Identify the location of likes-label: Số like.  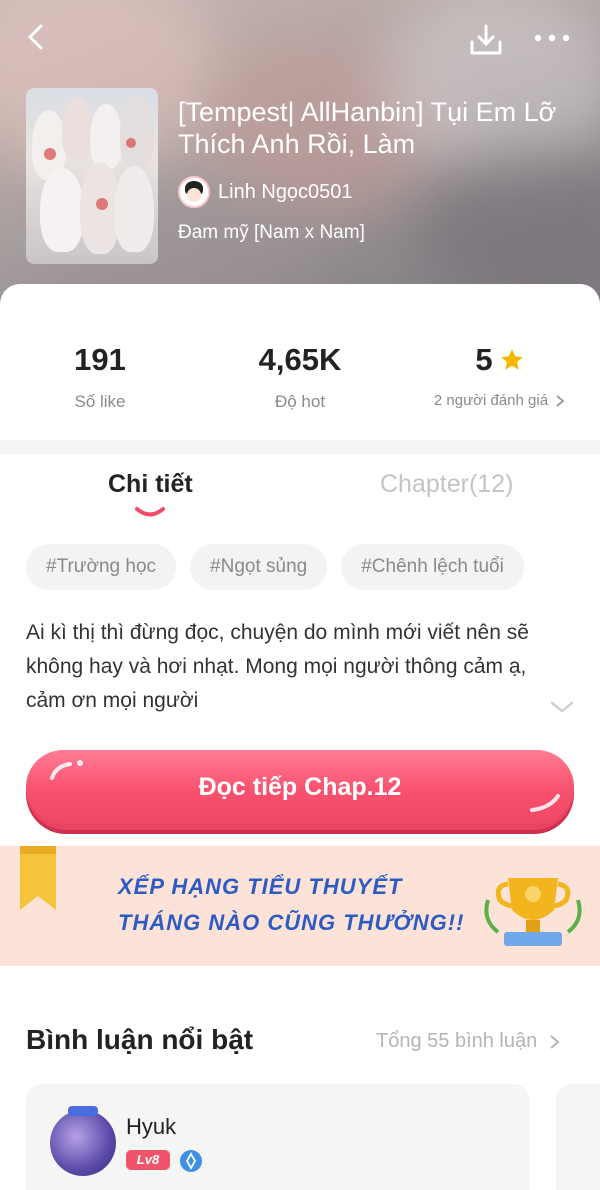
(100, 401).